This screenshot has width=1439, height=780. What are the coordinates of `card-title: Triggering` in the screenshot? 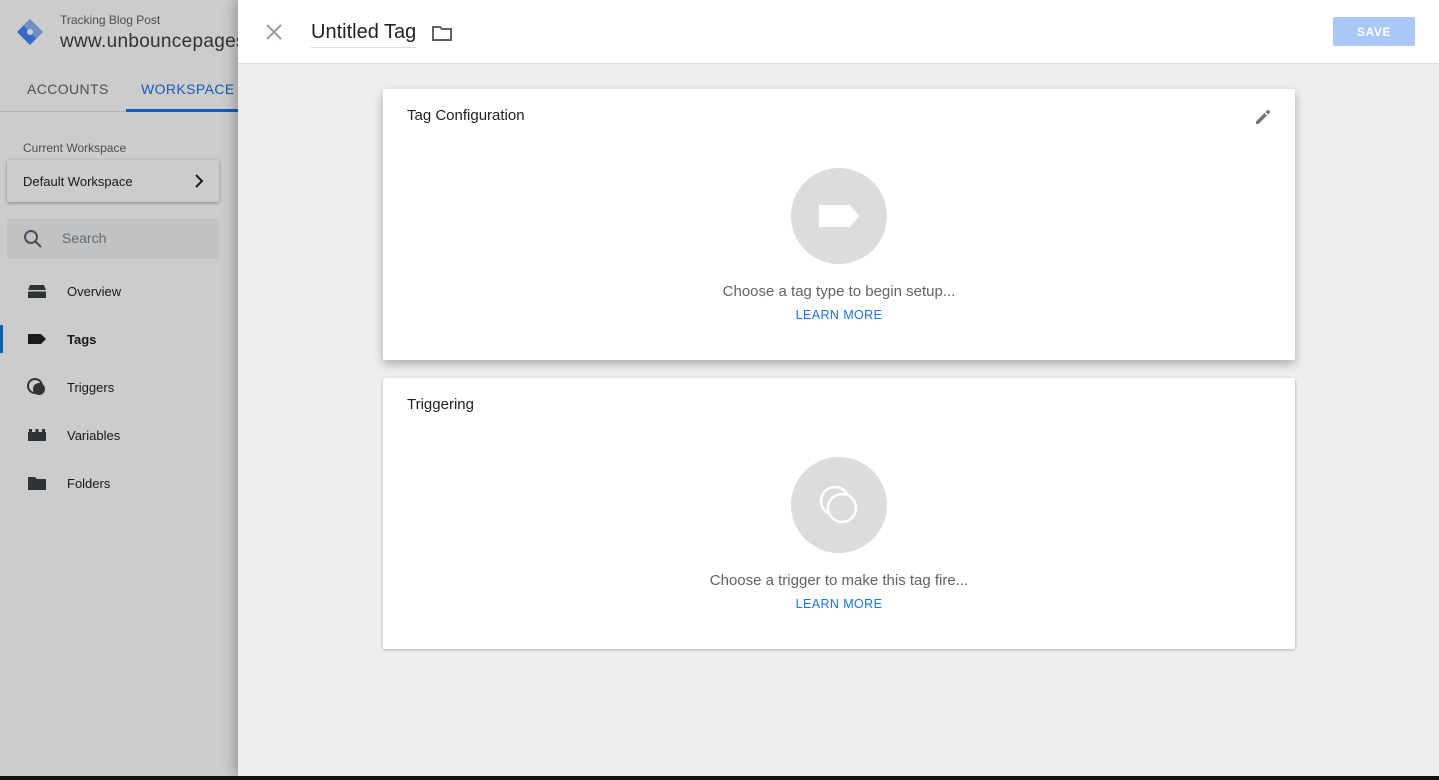 It's located at (440, 404).